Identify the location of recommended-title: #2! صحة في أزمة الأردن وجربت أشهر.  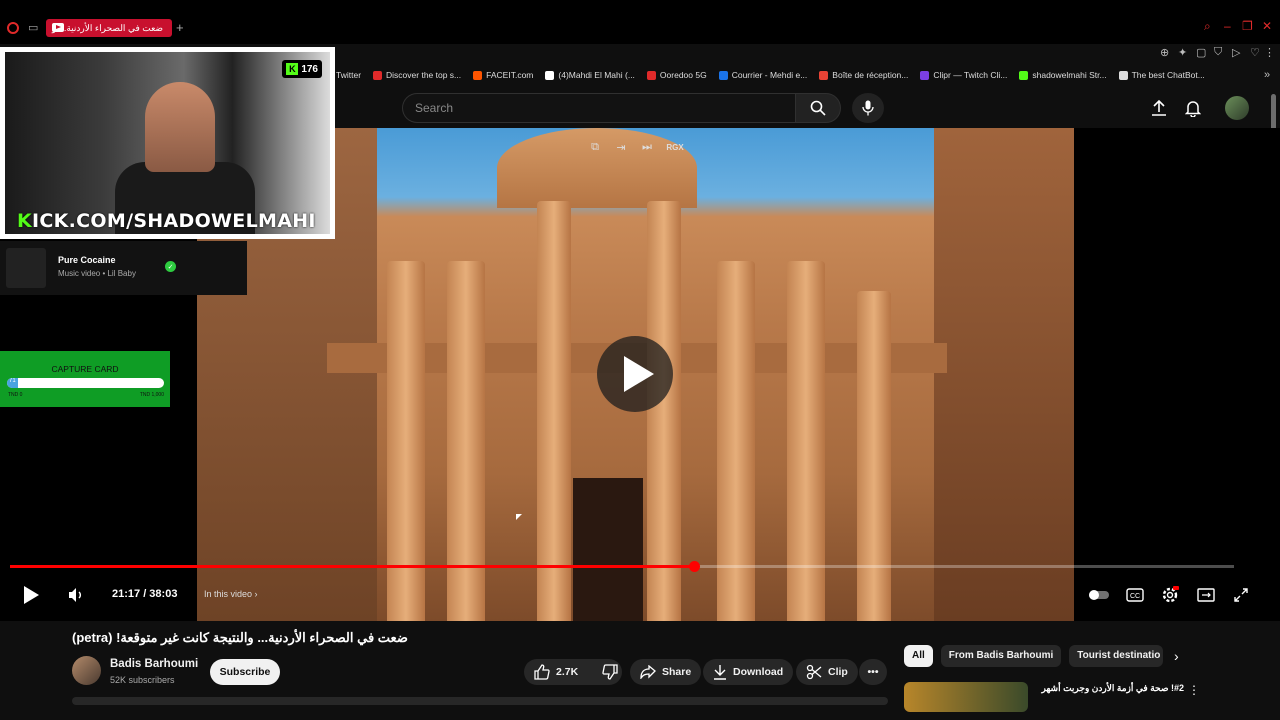
(1109, 688).